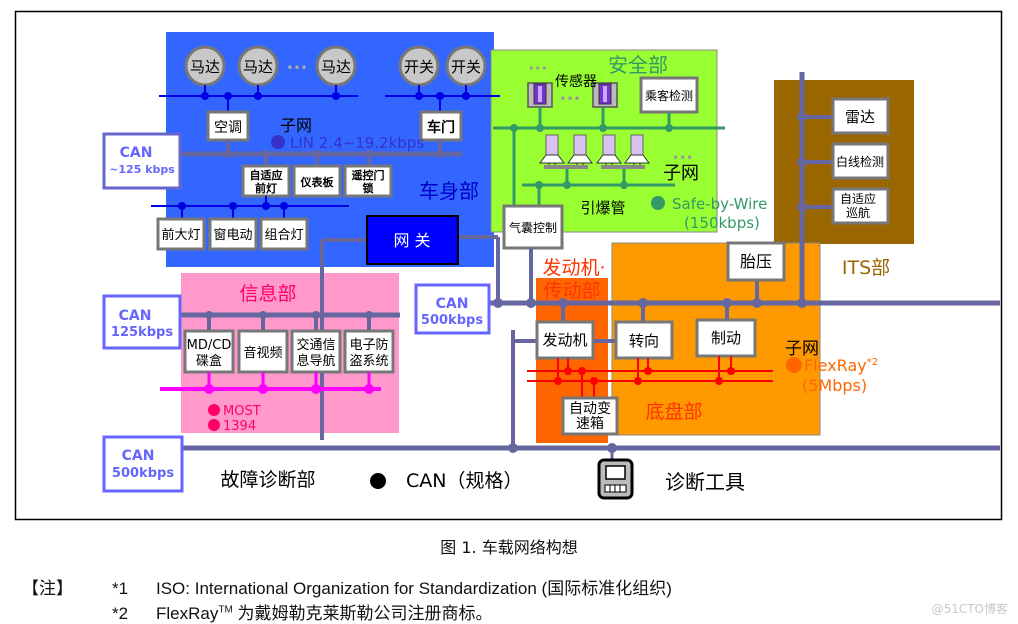  I want to click on ieee1394-bullet-icon, so click(214, 425).